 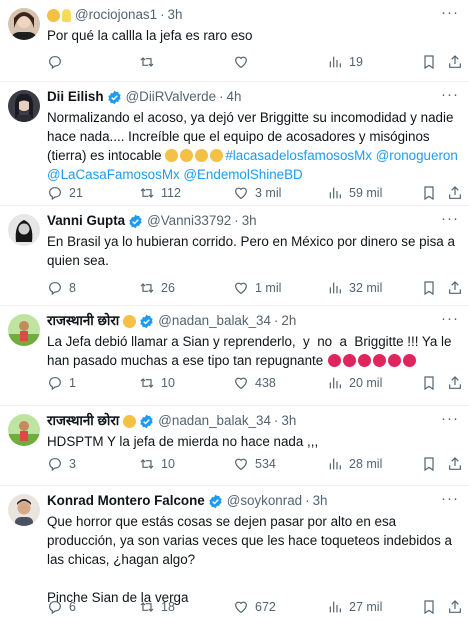 What do you see at coordinates (366, 288) in the screenshot?
I see `view-count: 32 mil` at bounding box center [366, 288].